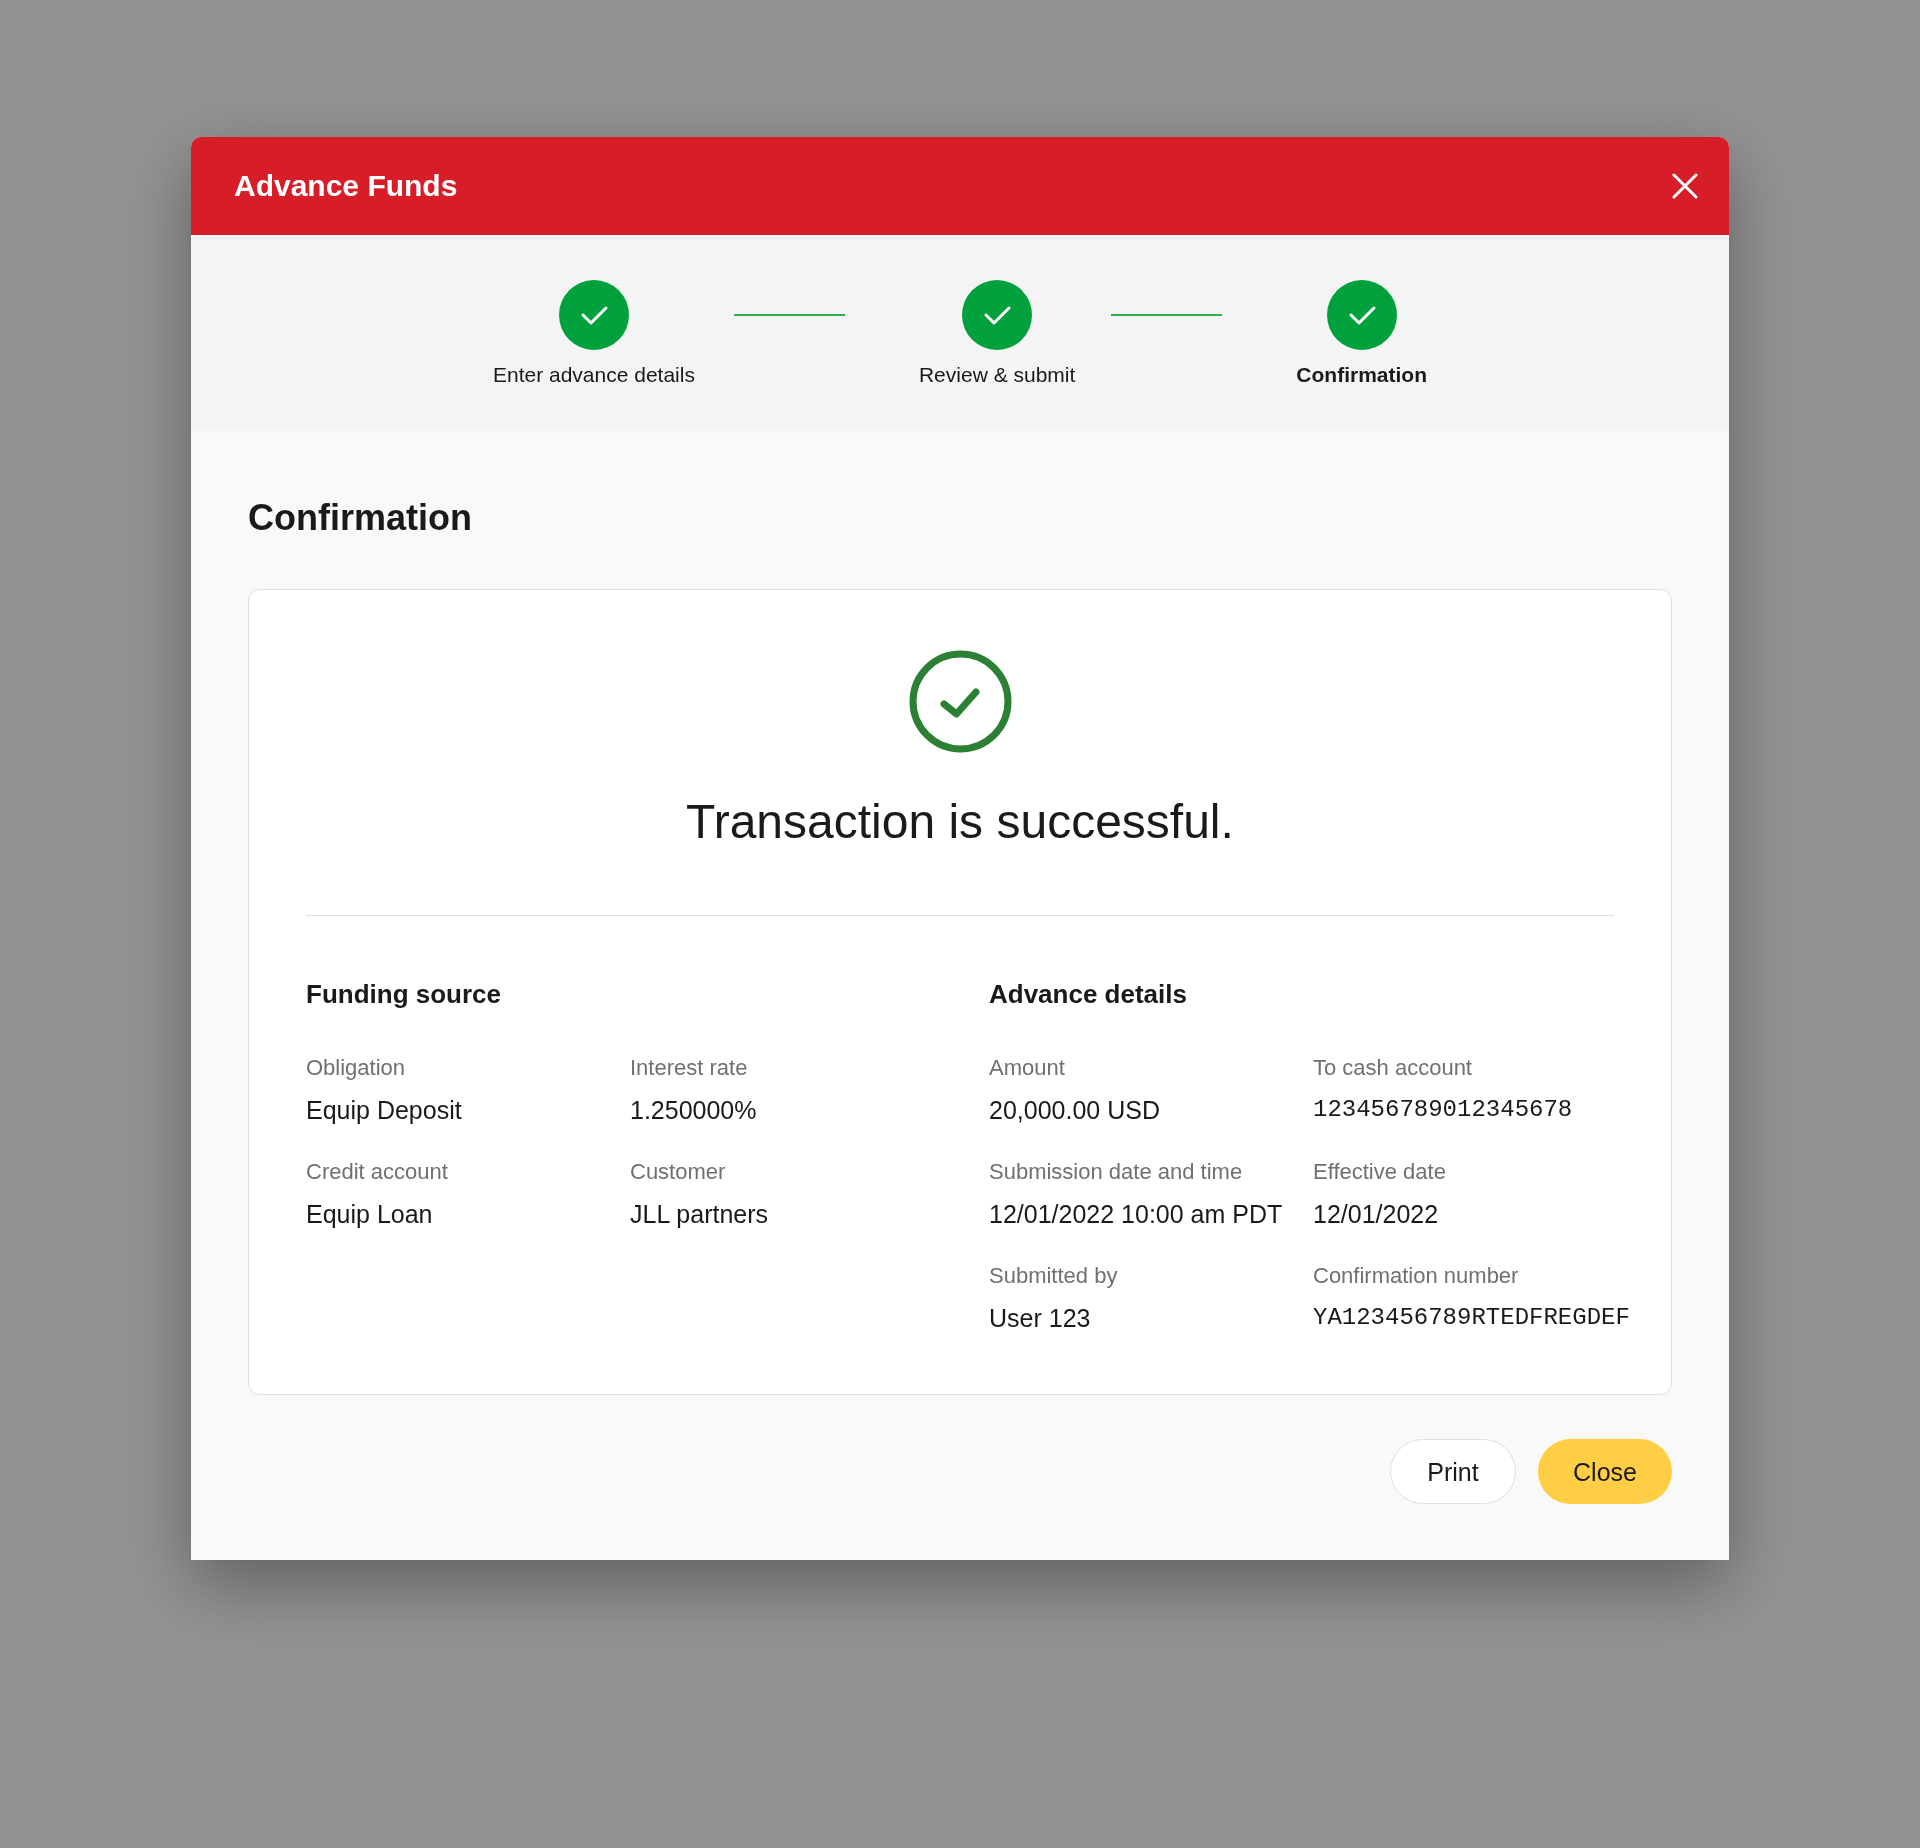 This screenshot has height=1848, width=1920. What do you see at coordinates (1392, 1068) in the screenshot?
I see `field-label: To cash account` at bounding box center [1392, 1068].